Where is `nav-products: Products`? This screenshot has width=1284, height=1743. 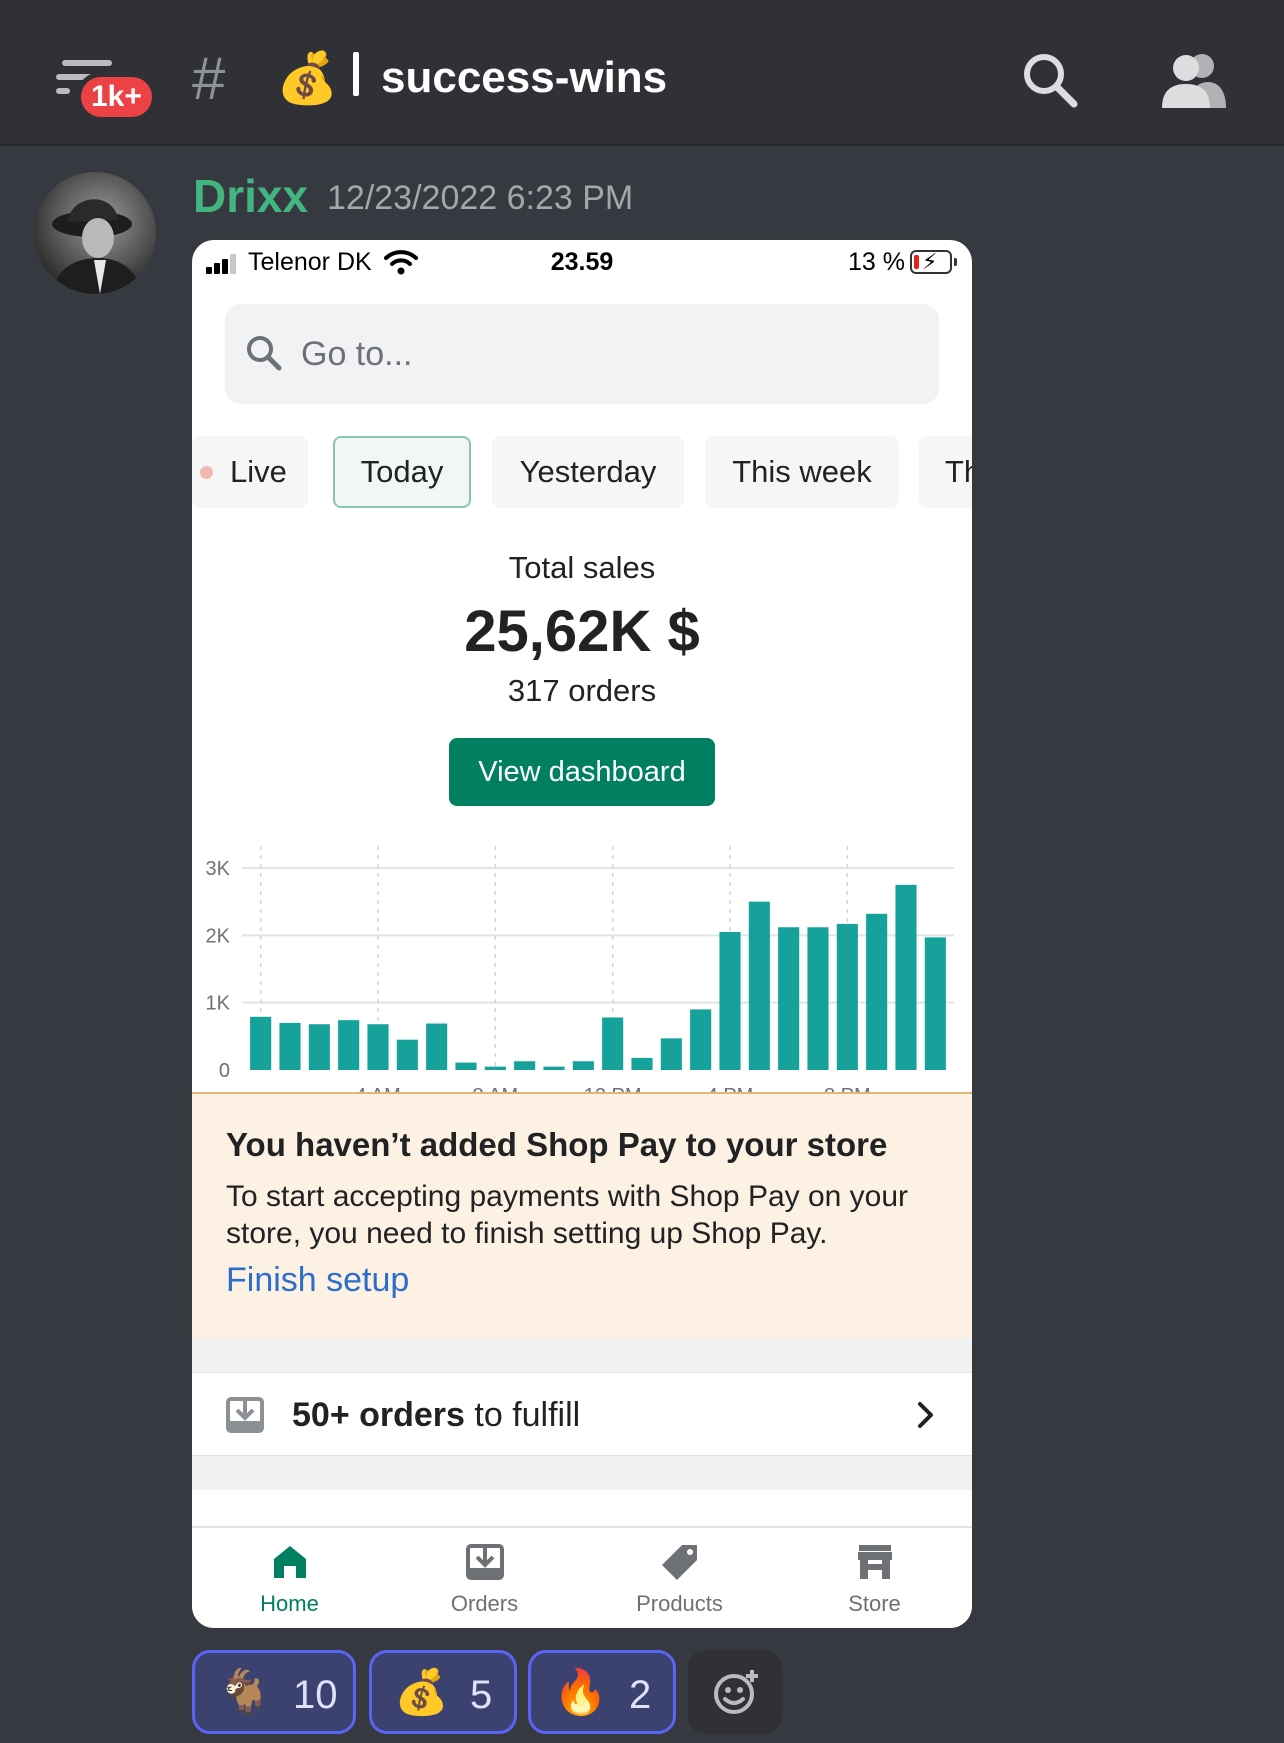
nav-products: Products is located at coordinates (679, 1578).